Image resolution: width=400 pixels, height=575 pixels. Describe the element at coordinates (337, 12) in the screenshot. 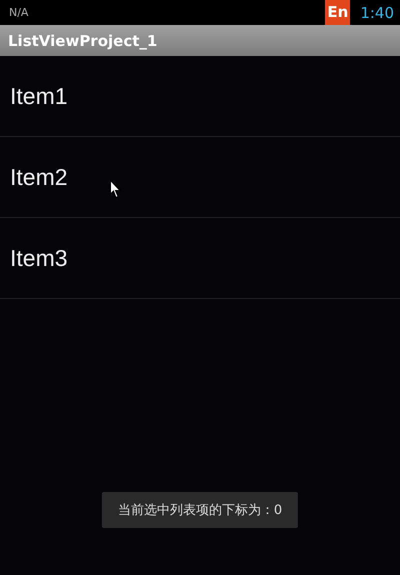

I see `input-method-badge: En` at that location.